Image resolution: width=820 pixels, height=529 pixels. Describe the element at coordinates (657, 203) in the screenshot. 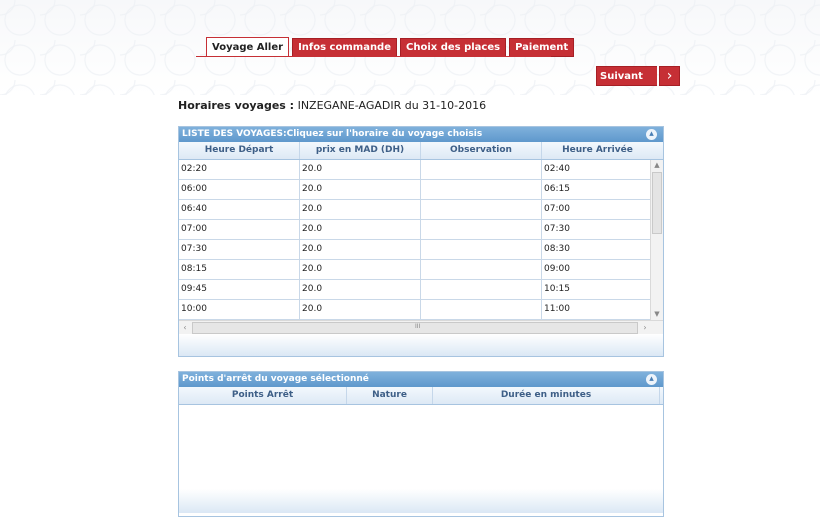

I see `scroll-thumb` at that location.